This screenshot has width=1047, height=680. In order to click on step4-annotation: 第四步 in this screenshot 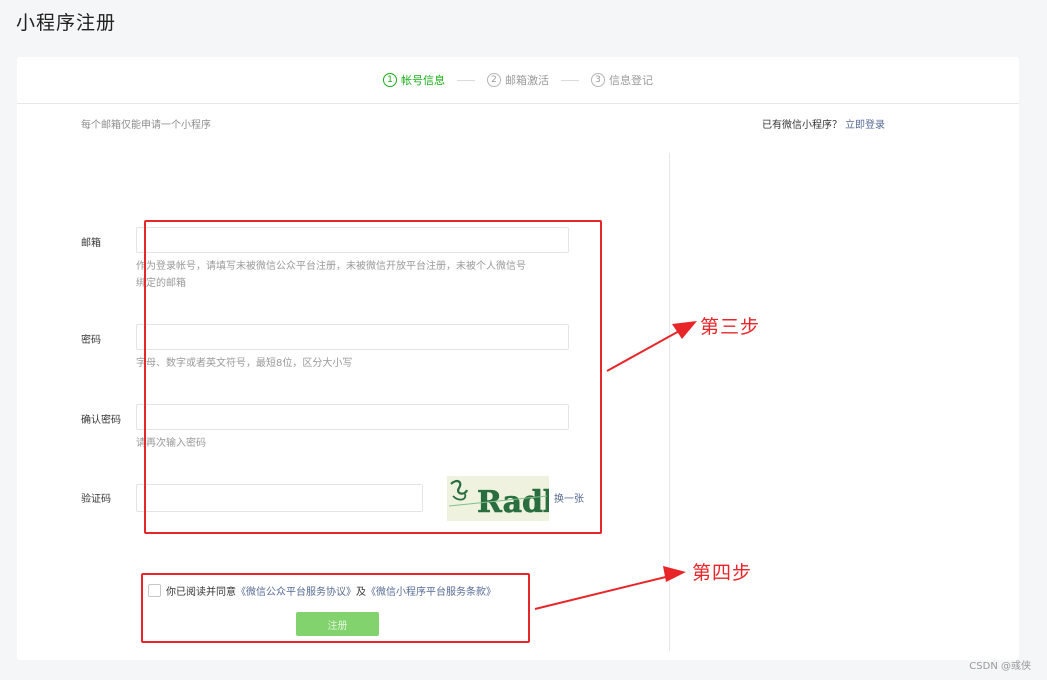, I will do `click(722, 573)`.